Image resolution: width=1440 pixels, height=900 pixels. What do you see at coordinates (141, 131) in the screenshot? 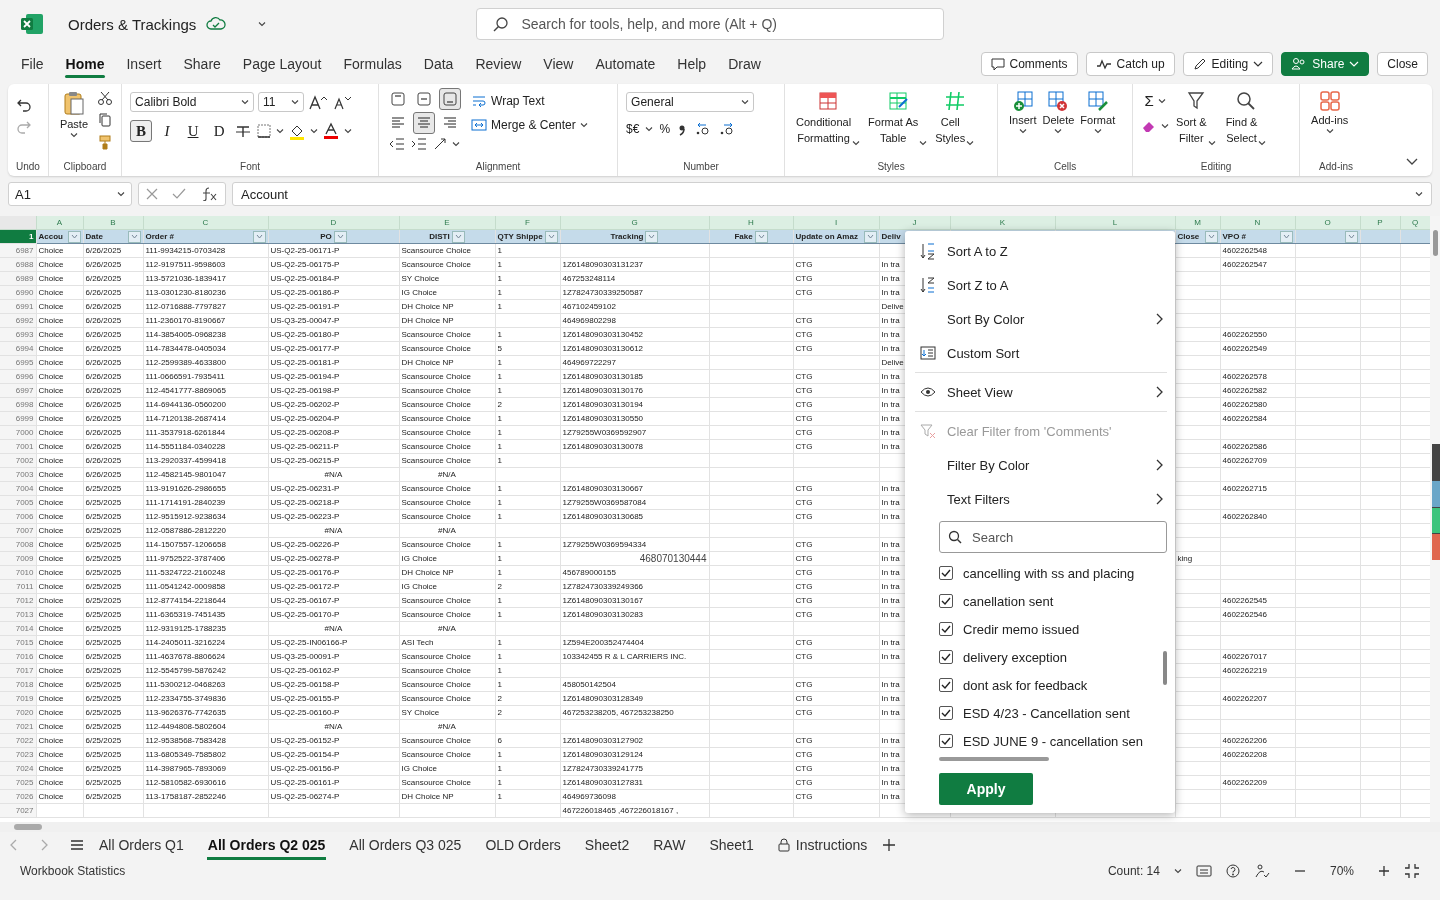
I see `bold-button: B` at bounding box center [141, 131].